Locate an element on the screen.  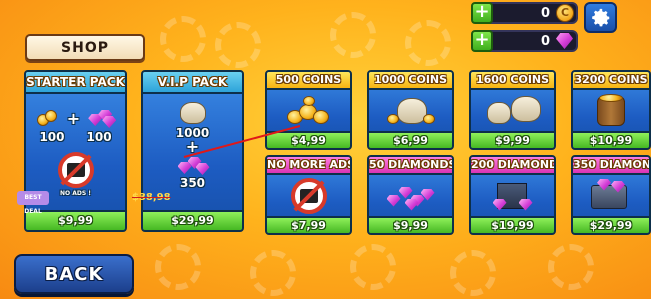
settings-button is located at coordinates (600, 17).